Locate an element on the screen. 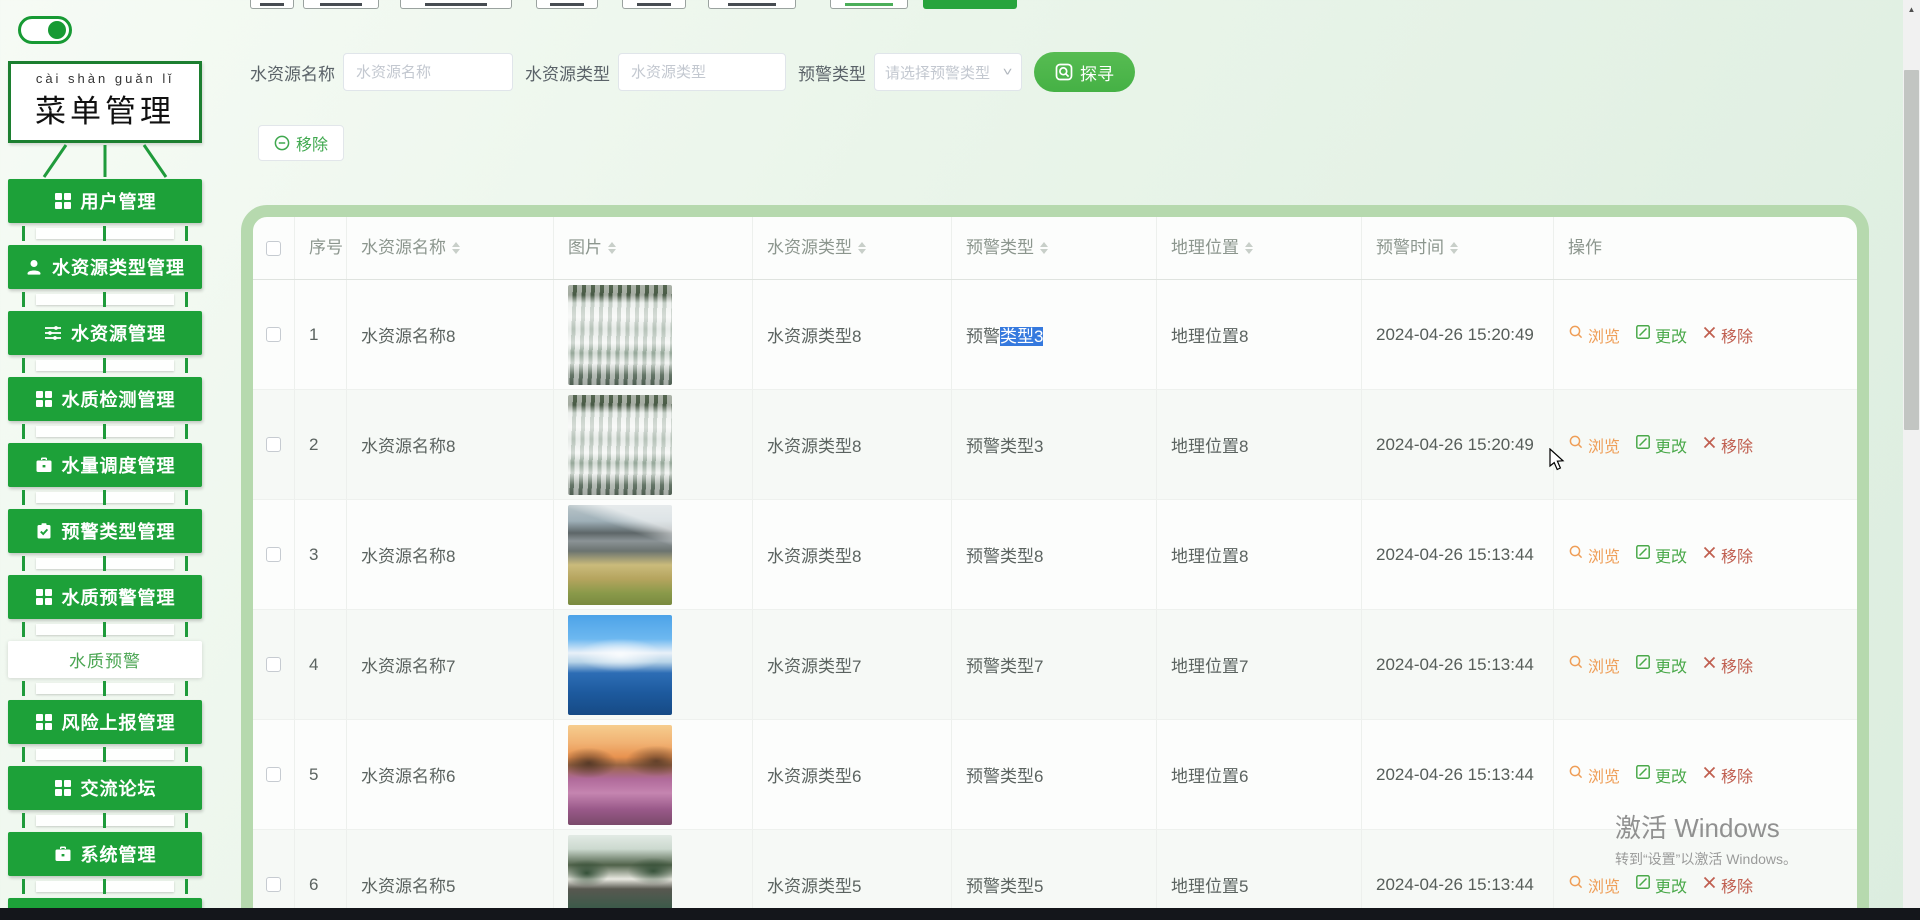  warning-type-select: 请选择预警类型 ˅ is located at coordinates (948, 72).